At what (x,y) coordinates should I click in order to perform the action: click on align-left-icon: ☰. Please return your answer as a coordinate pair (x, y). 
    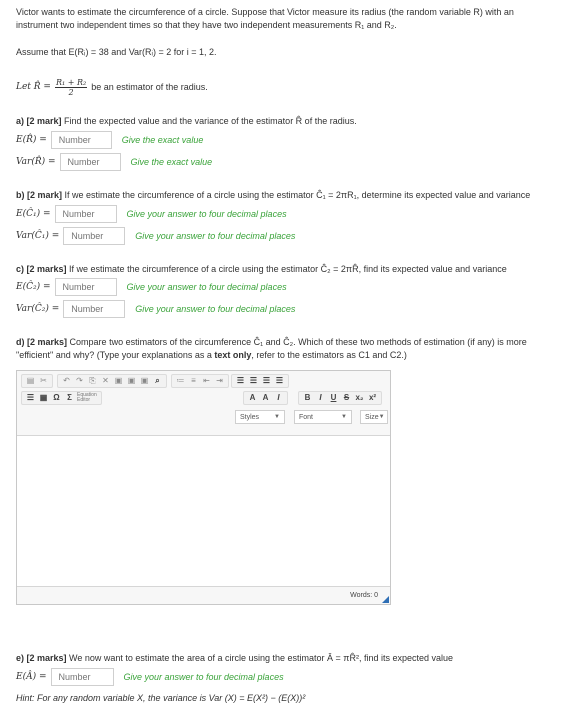
    Looking at the image, I should click on (240, 381).